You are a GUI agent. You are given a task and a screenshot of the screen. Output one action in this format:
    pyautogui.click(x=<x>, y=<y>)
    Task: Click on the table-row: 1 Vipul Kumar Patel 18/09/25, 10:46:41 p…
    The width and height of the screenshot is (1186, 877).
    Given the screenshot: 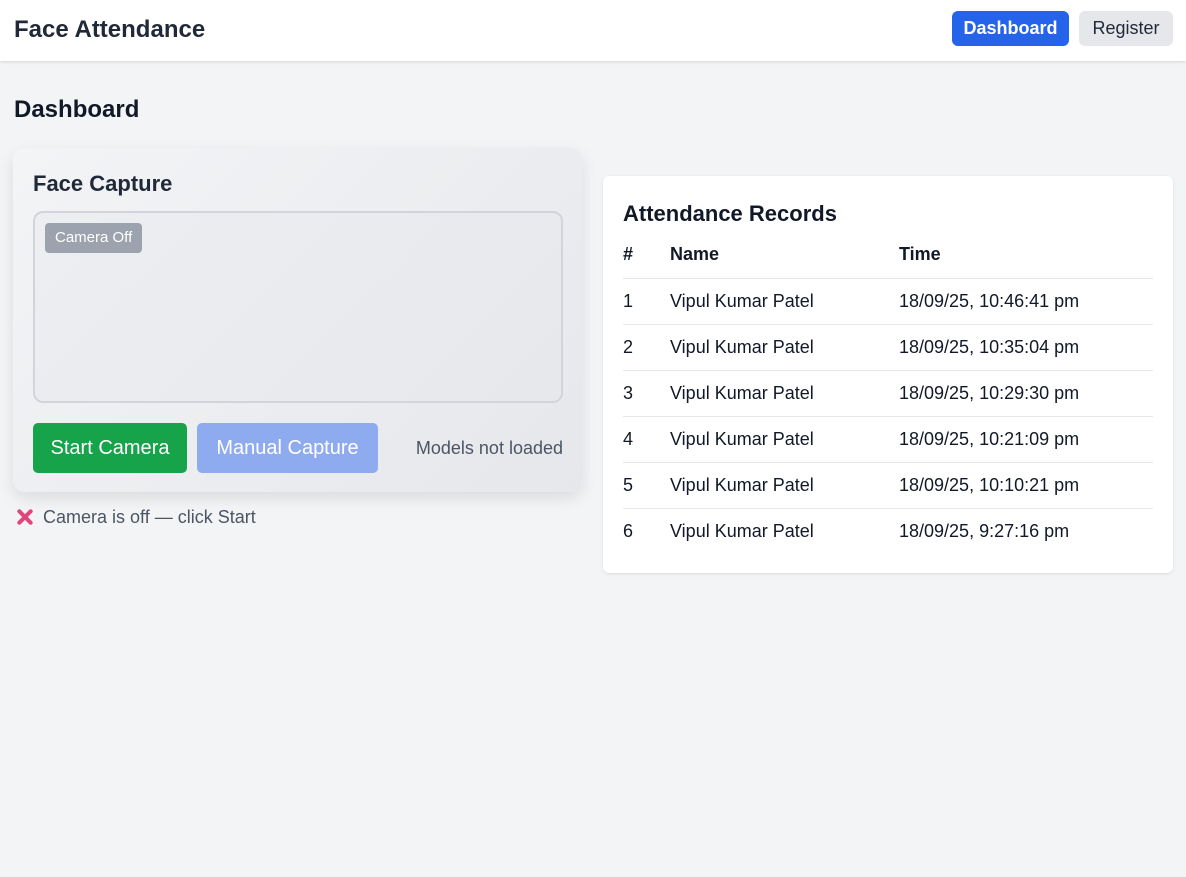 What is the action you would take?
    pyautogui.click(x=888, y=301)
    